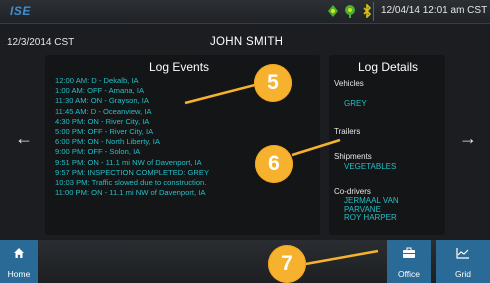 The image size is (490, 283). Describe the element at coordinates (247, 42) in the screenshot. I see `driver-name: JOHN SMITH` at that location.